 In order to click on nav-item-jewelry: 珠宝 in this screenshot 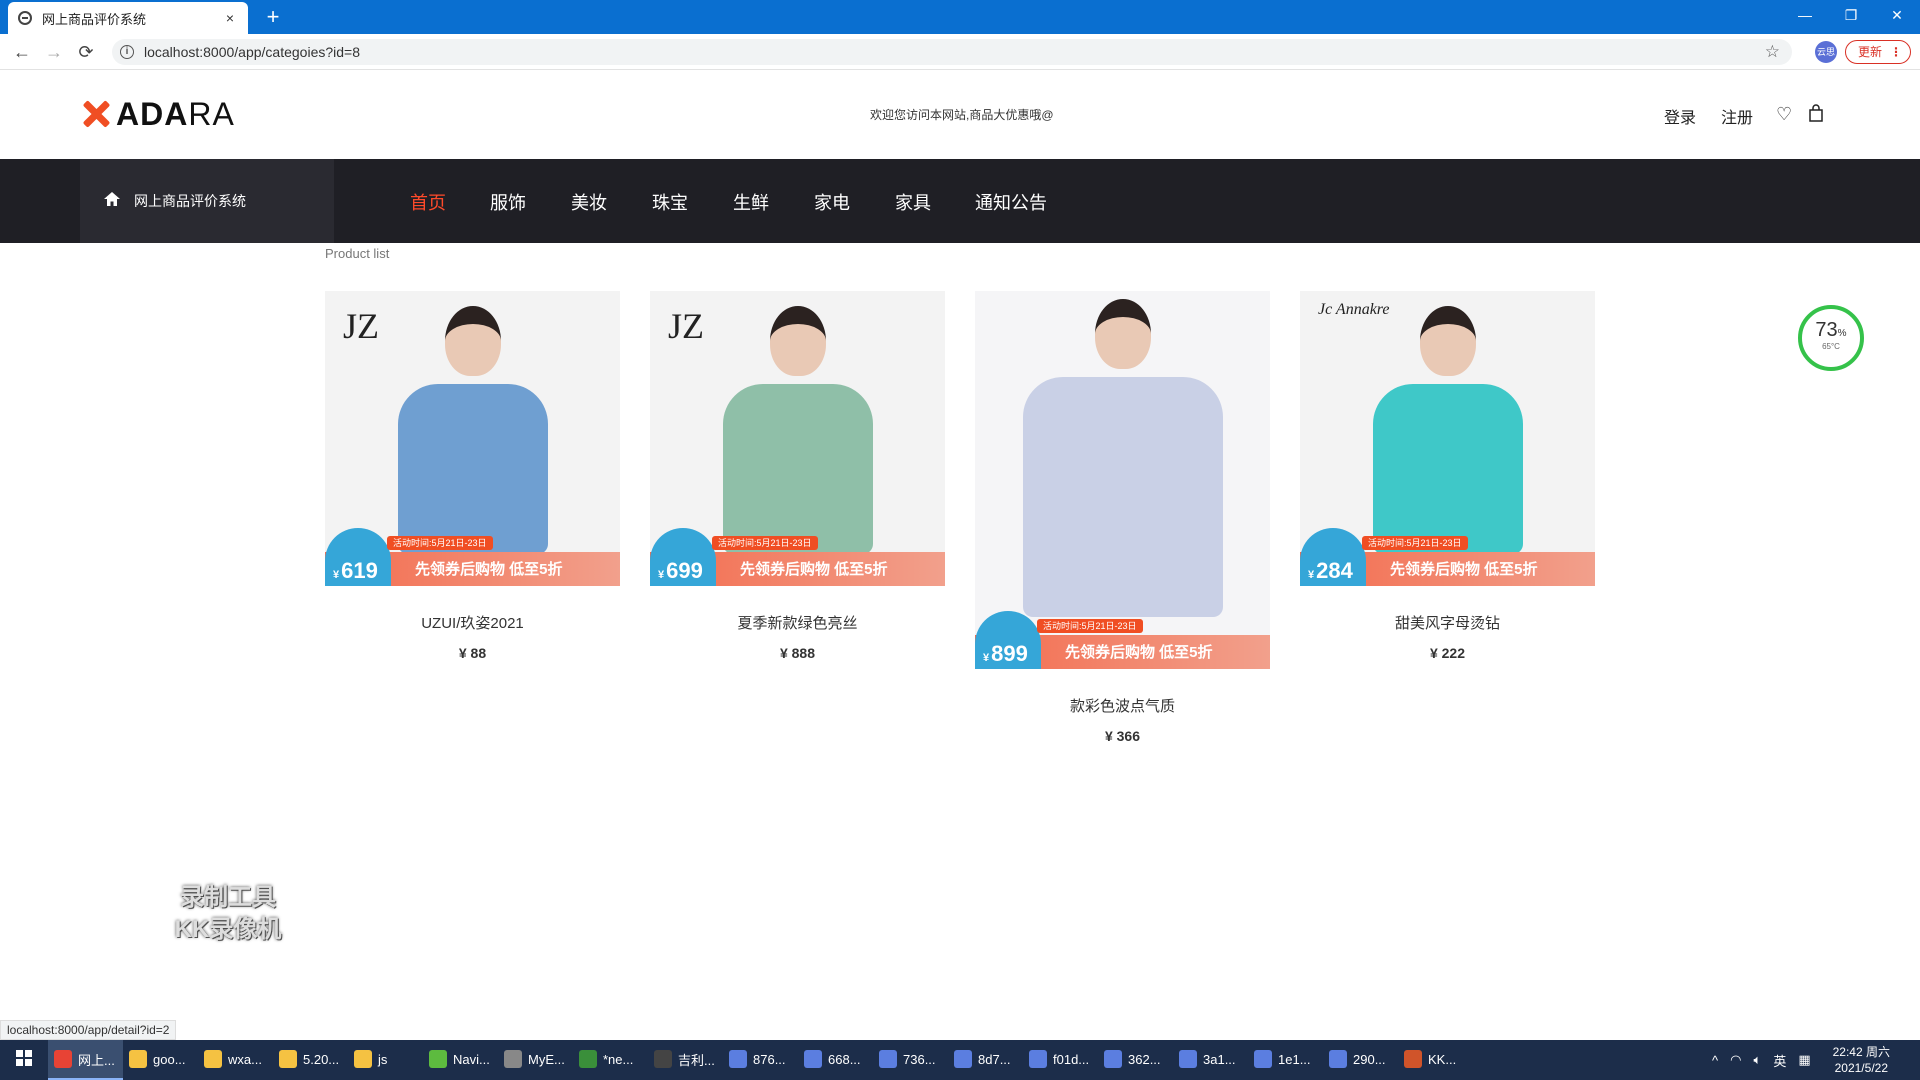, I will do `click(670, 202)`.